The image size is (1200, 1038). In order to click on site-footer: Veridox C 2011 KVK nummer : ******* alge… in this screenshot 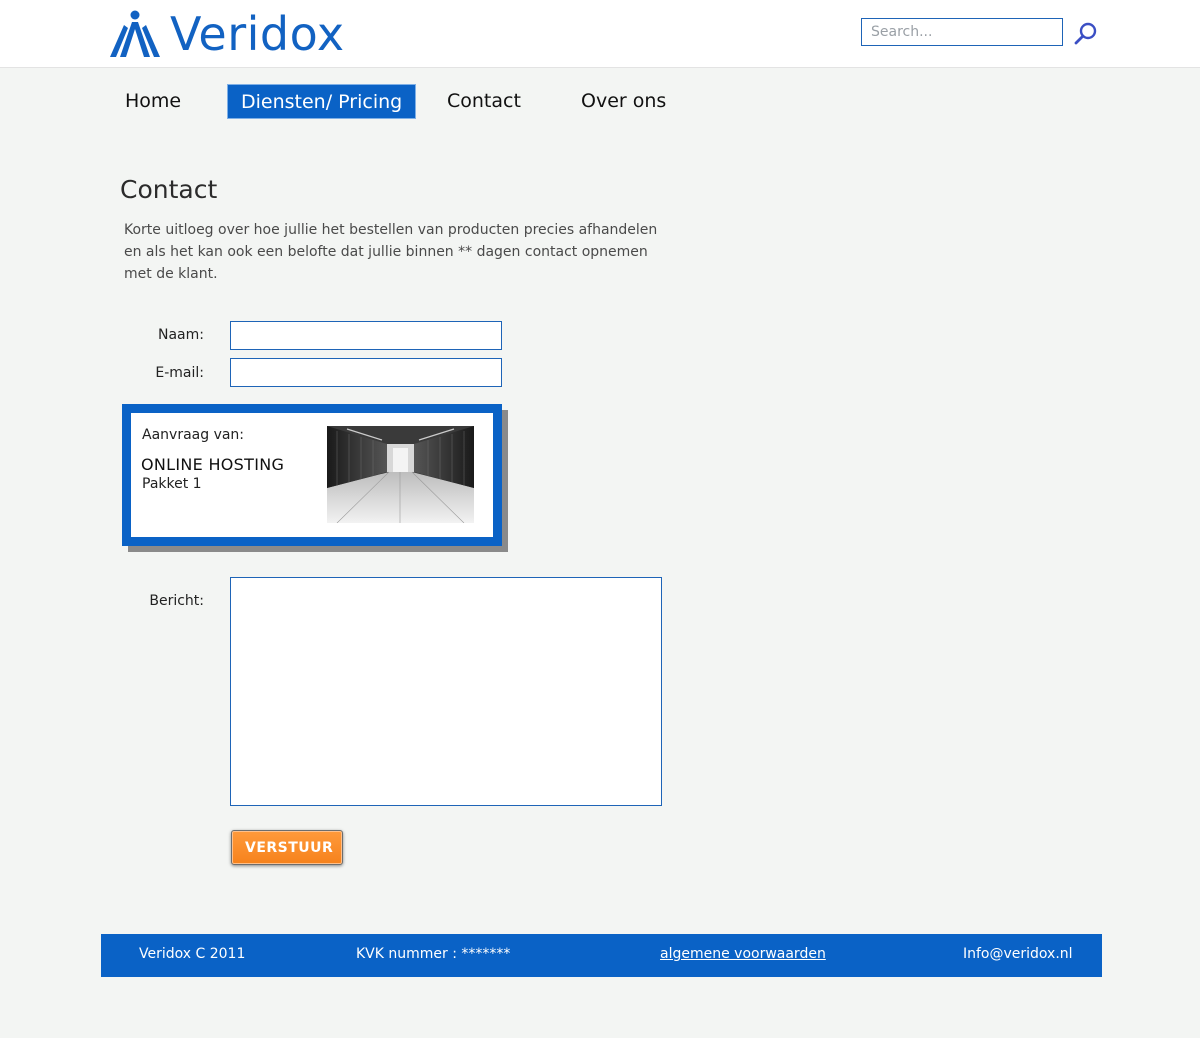, I will do `click(601, 955)`.